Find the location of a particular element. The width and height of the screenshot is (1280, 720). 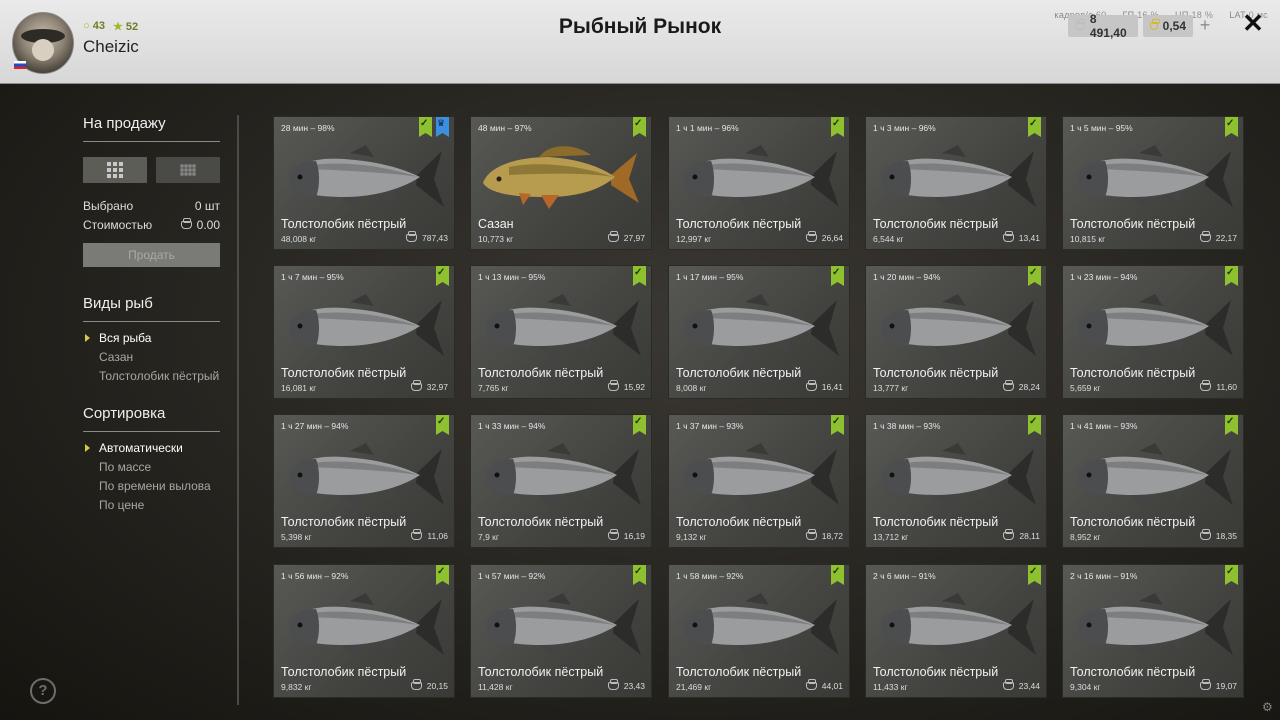

fish-price: 23,43 is located at coordinates (626, 685).